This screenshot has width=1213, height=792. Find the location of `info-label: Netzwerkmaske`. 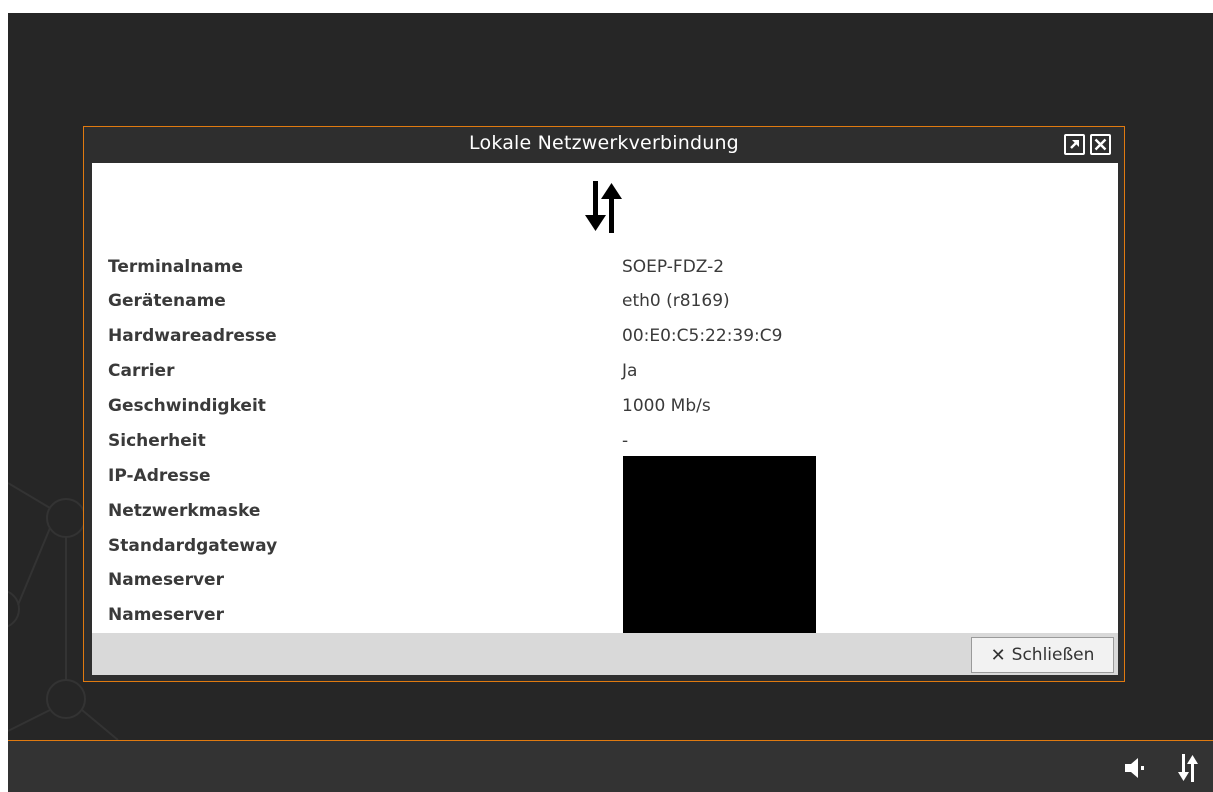

info-label: Netzwerkmaske is located at coordinates (184, 511).